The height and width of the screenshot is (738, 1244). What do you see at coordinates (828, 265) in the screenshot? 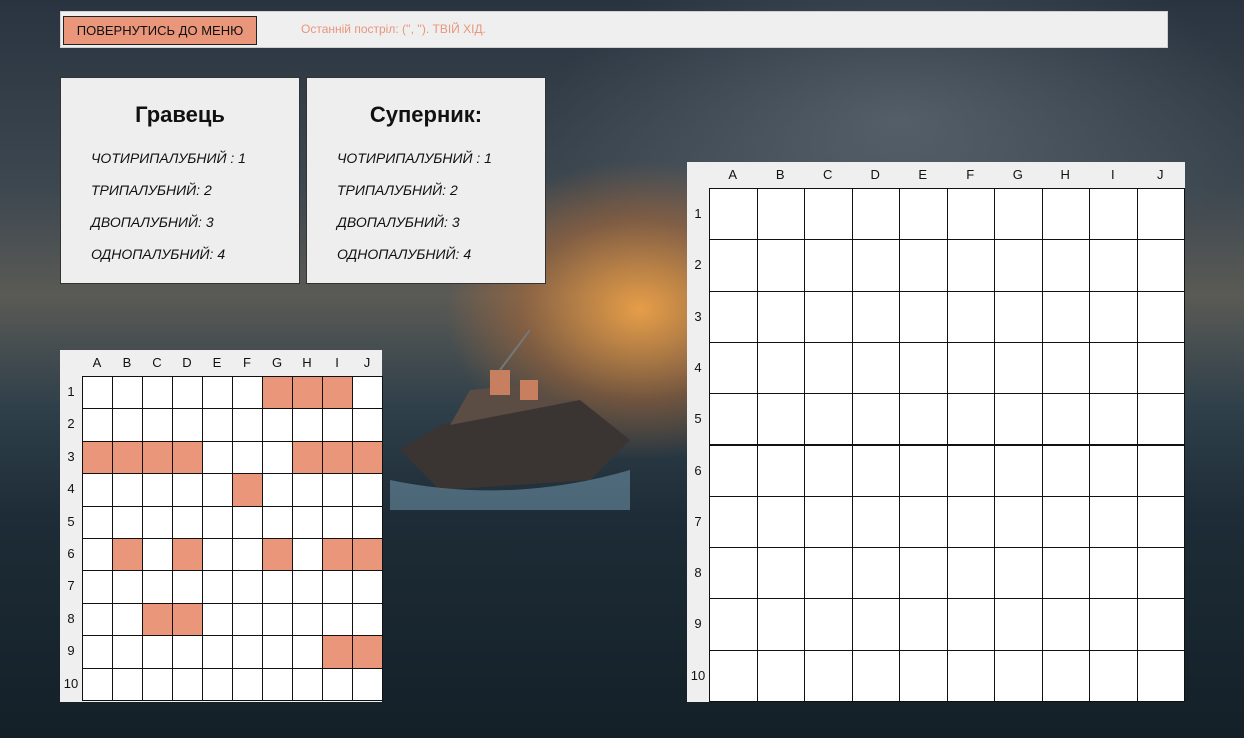
I see `opponent-cell-c2` at bounding box center [828, 265].